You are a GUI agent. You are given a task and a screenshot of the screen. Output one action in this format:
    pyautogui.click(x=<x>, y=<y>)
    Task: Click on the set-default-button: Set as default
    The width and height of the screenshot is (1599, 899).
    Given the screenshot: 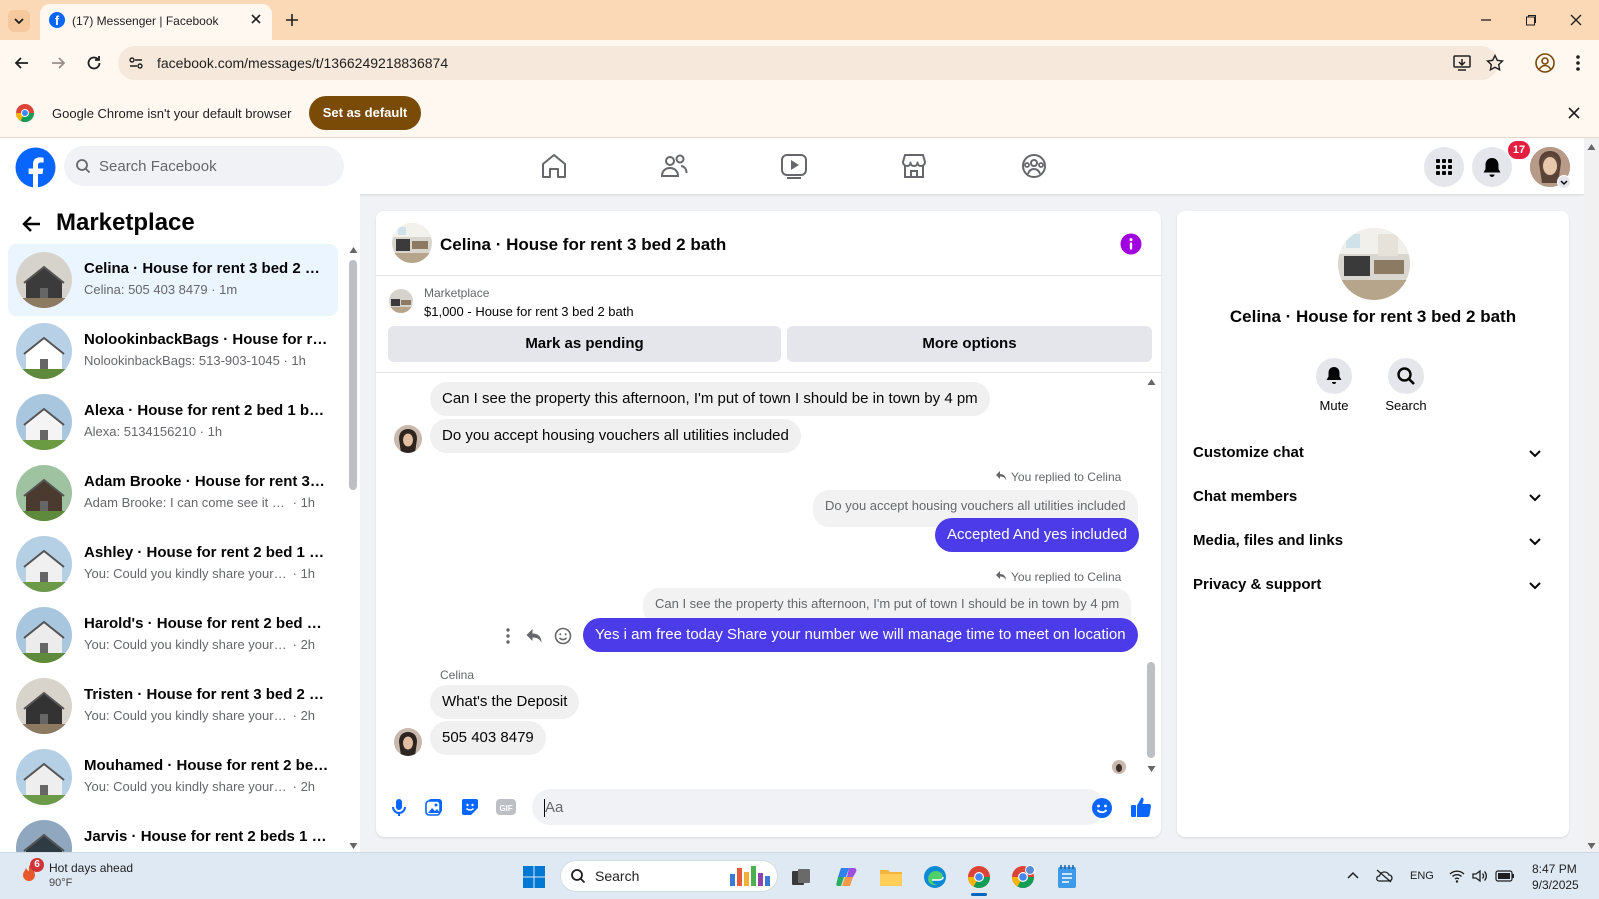 What is the action you would take?
    pyautogui.click(x=365, y=113)
    